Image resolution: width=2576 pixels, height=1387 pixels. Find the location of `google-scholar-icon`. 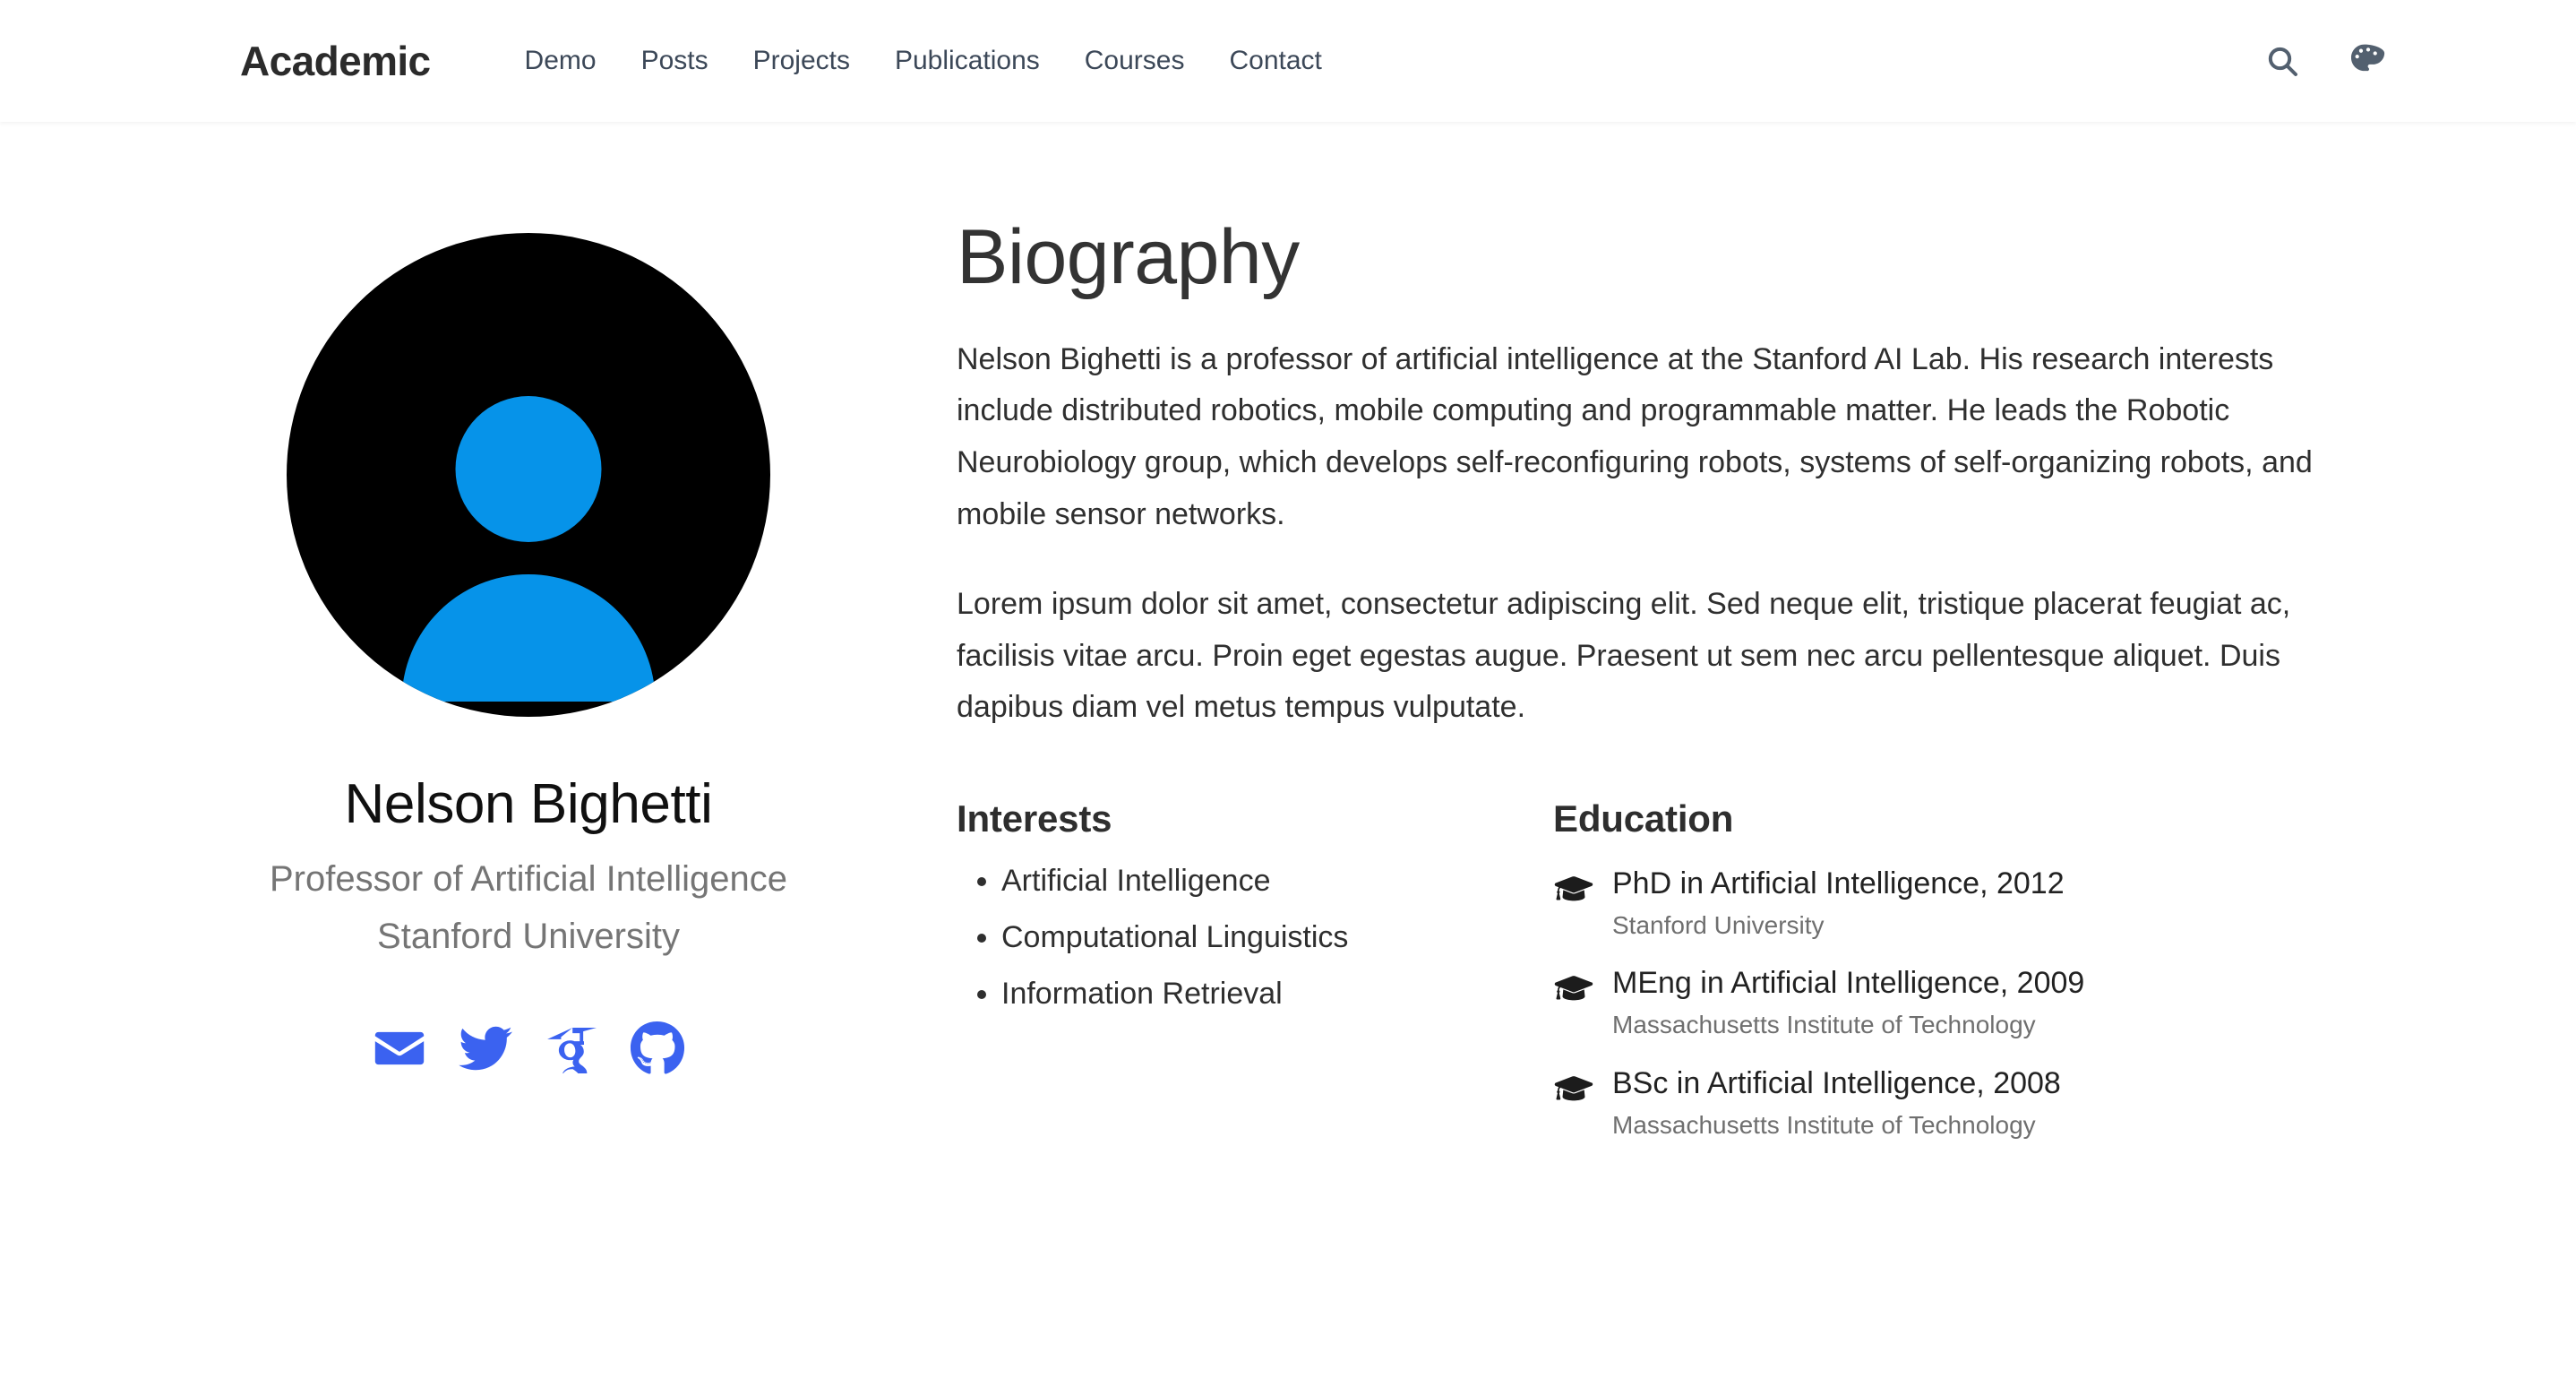

google-scholar-icon is located at coordinates (571, 1048).